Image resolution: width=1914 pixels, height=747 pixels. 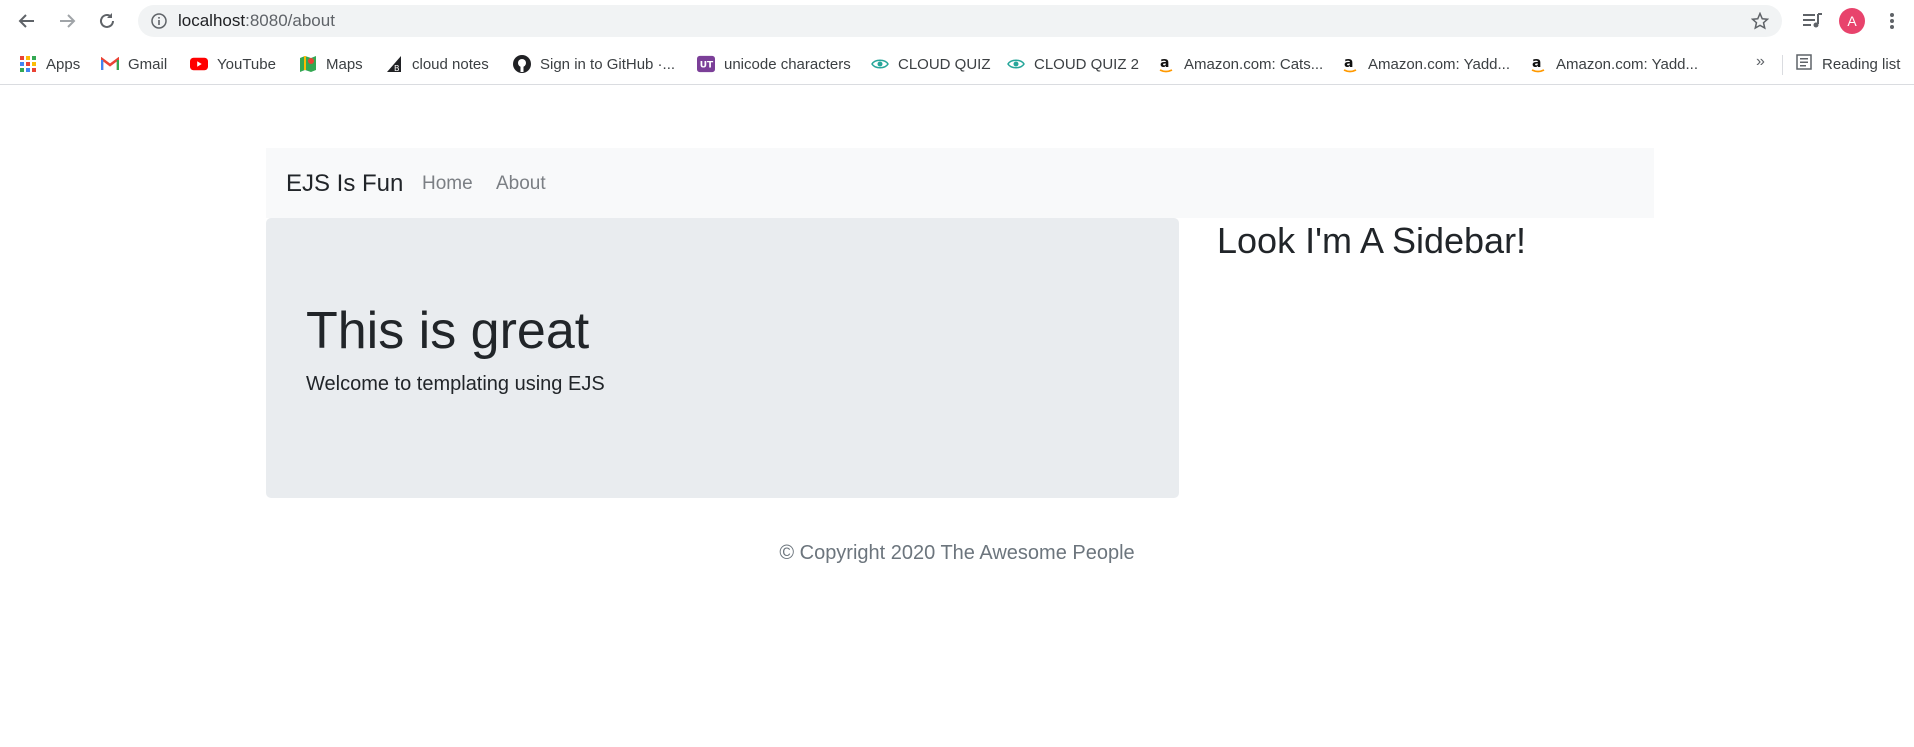 I want to click on bookmark-youtube: YouTube, so click(x=233, y=64).